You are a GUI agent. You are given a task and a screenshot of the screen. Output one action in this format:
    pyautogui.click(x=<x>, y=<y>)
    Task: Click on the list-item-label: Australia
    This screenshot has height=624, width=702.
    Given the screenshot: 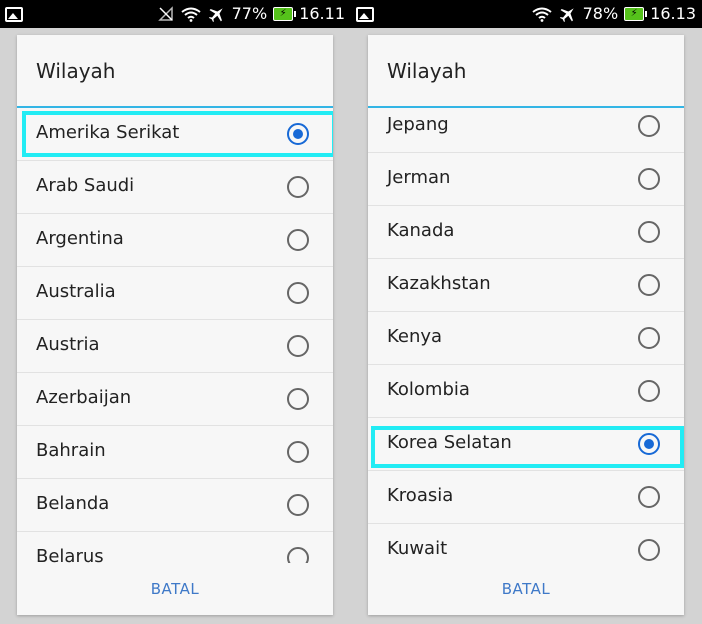 What is the action you would take?
    pyautogui.click(x=76, y=291)
    